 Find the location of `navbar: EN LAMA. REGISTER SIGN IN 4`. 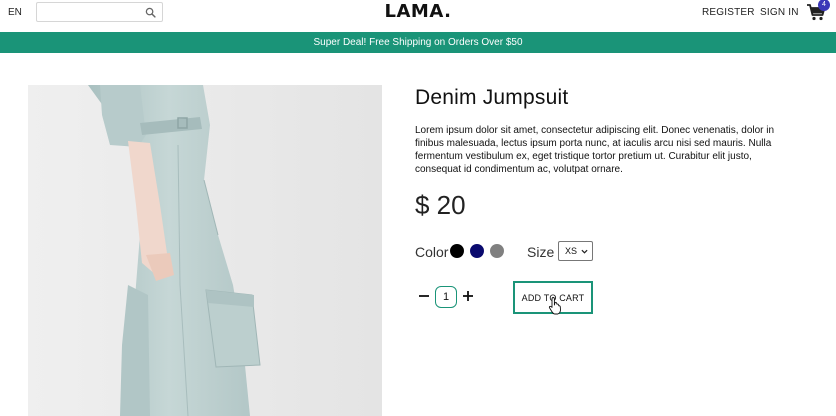

navbar: EN LAMA. REGISTER SIGN IN 4 is located at coordinates (418, 16).